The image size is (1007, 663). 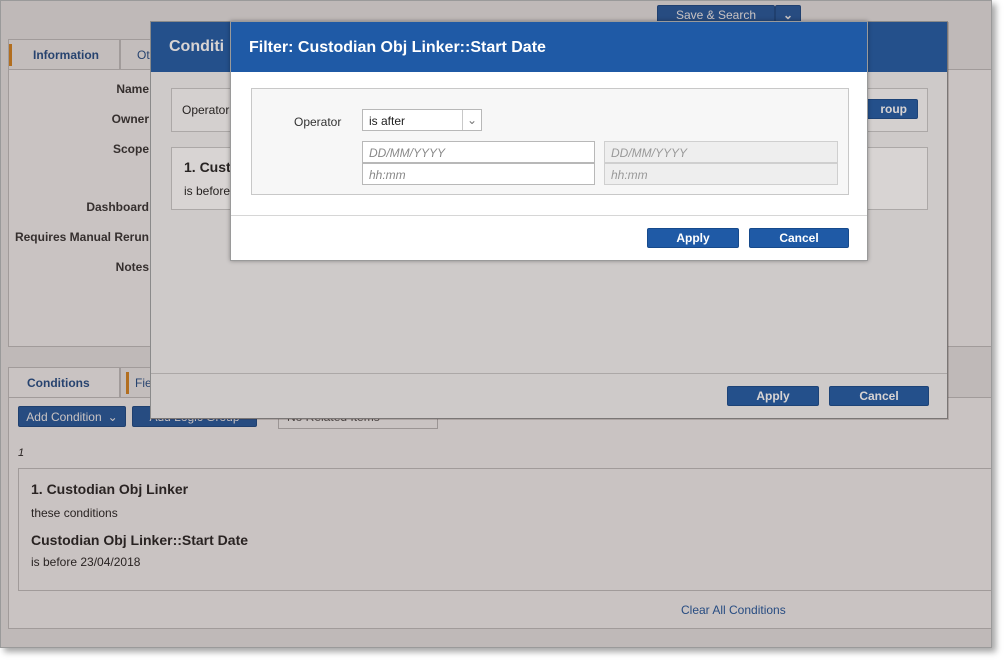 I want to click on filter-cancel-label: Cancel, so click(x=799, y=238).